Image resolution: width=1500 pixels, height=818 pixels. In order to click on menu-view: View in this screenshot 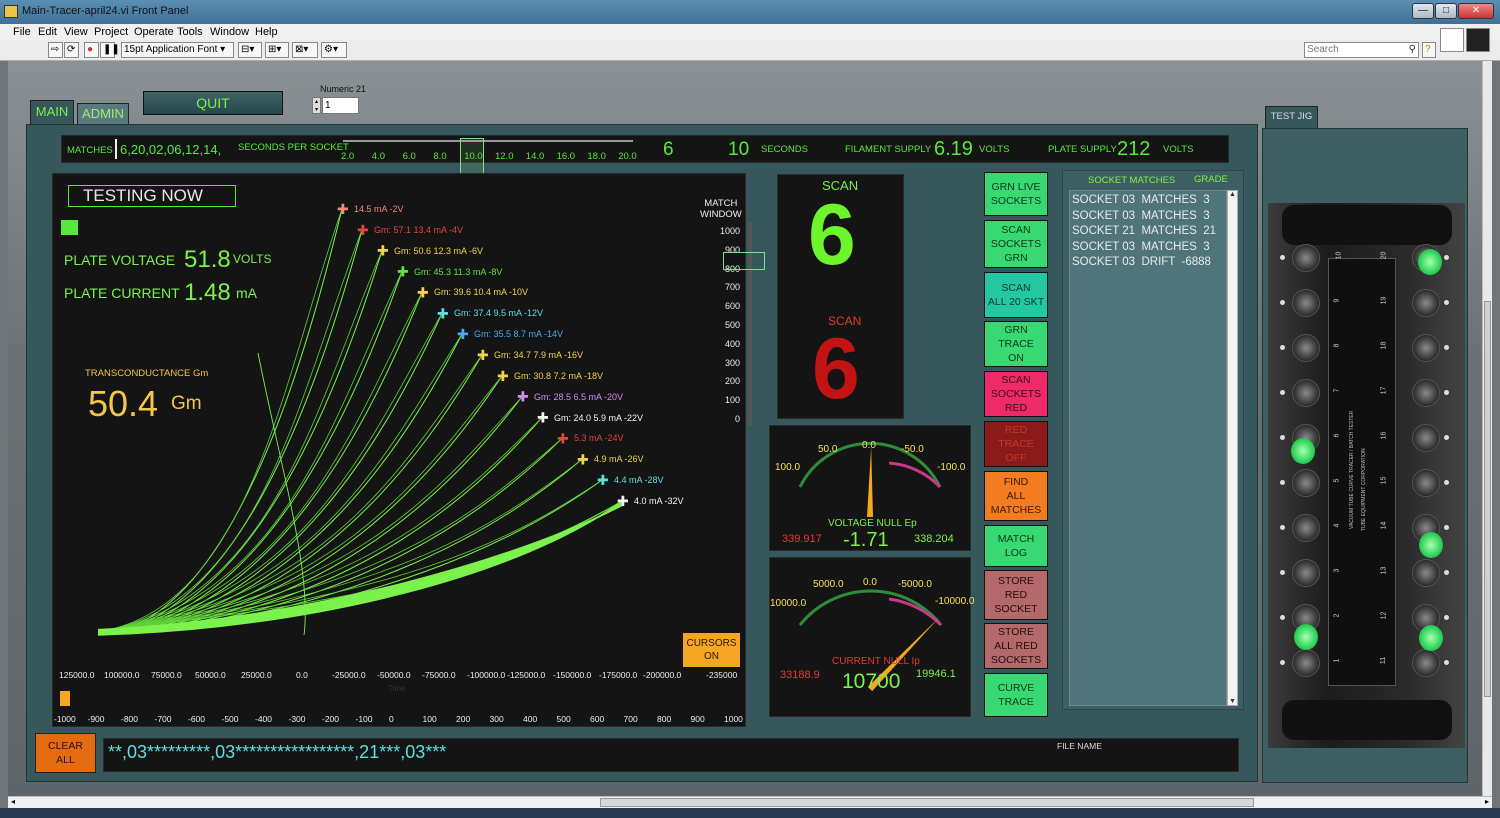, I will do `click(76, 32)`.